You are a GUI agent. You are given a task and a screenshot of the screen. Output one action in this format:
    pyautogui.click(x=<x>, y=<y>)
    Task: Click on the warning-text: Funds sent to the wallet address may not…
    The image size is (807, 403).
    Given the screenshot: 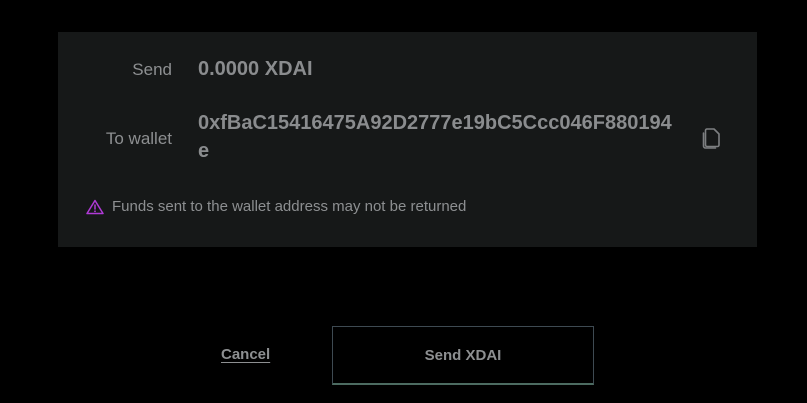 What is the action you would take?
    pyautogui.click(x=289, y=206)
    